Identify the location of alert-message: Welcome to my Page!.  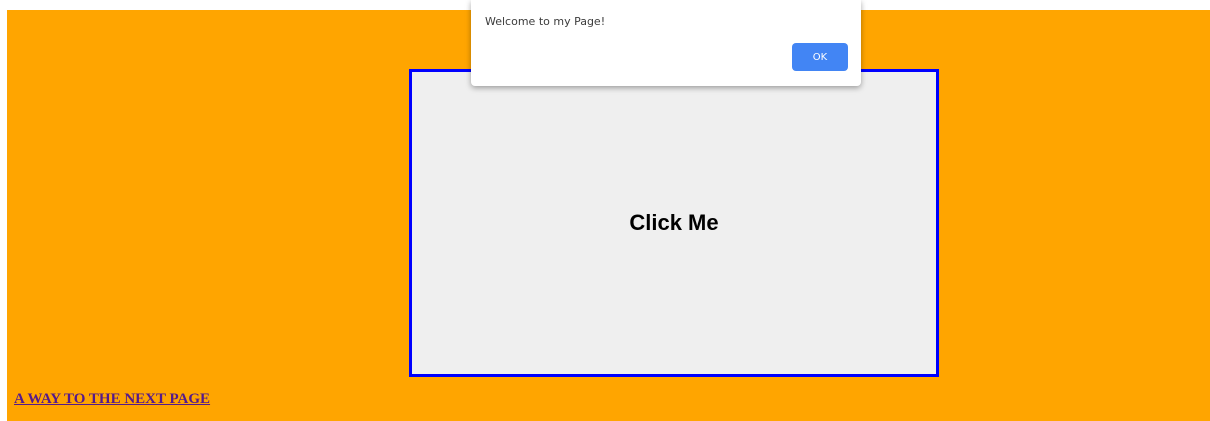
(545, 21).